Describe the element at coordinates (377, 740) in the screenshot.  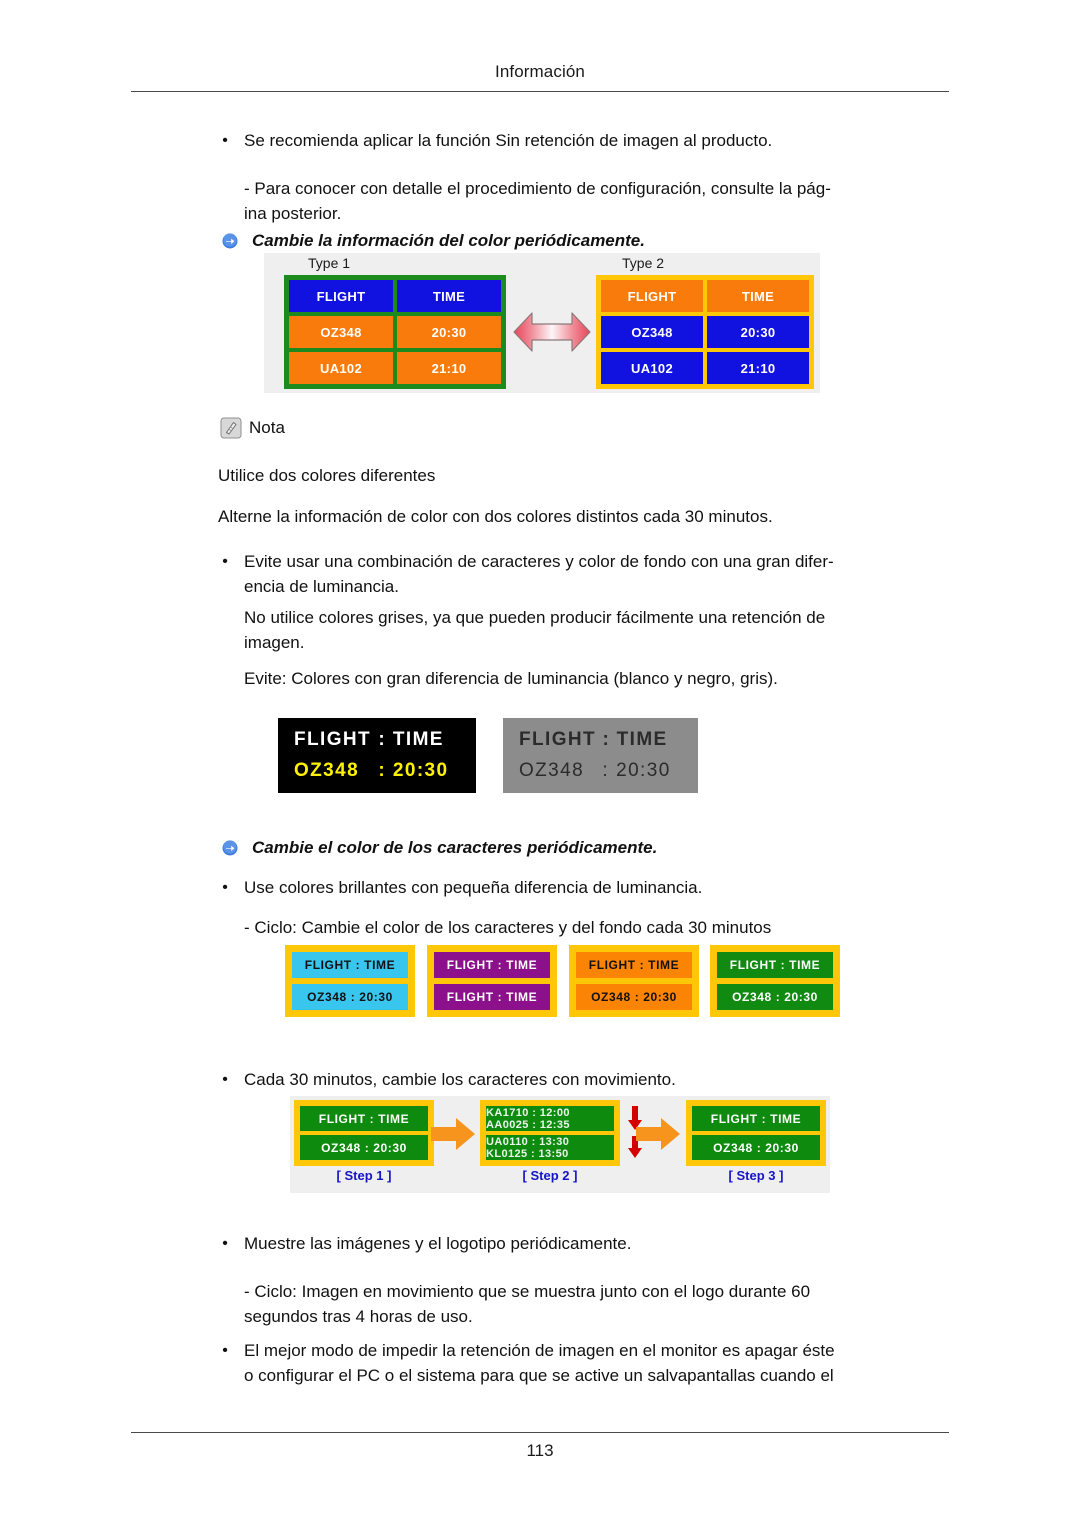
I see `black-panel-row-1: FLIGHT : TIME` at that location.